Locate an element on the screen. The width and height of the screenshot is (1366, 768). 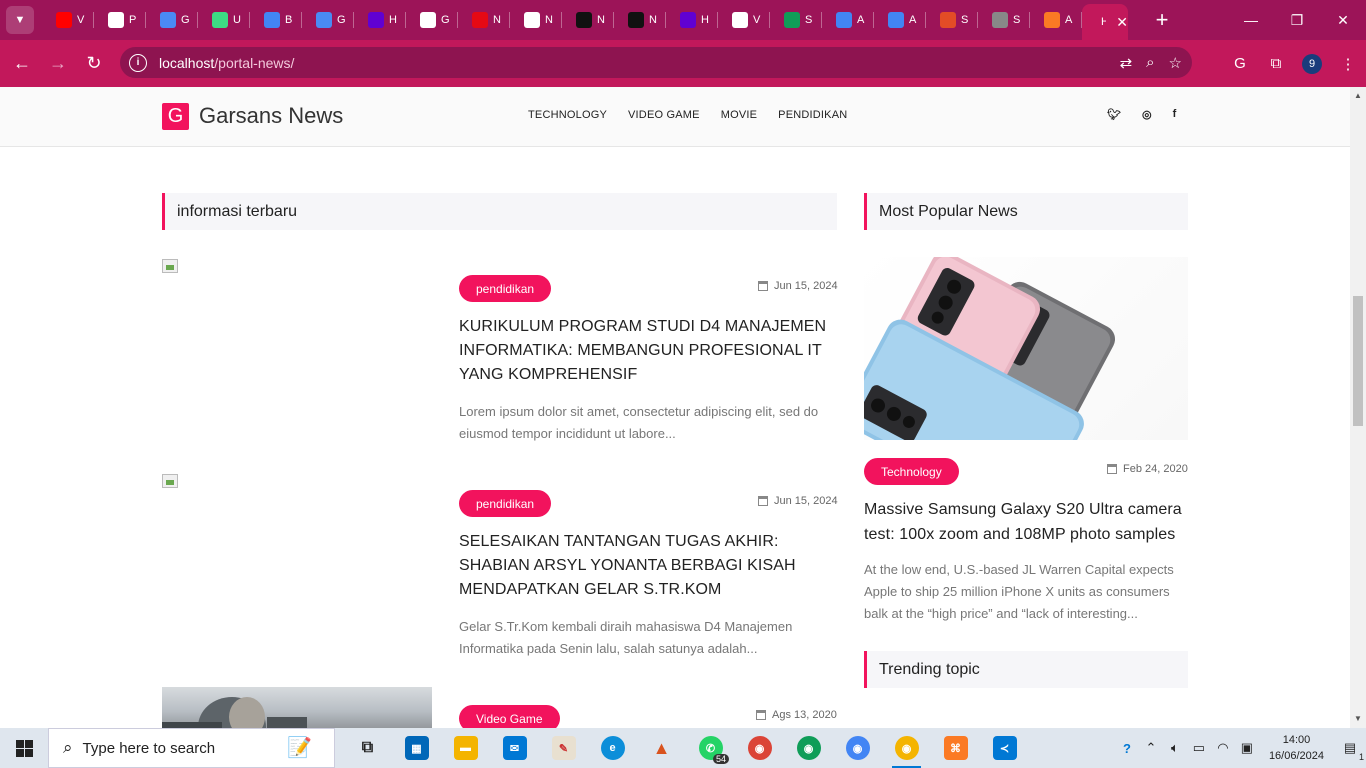
browser-tab: U is located at coordinates (224, 20).